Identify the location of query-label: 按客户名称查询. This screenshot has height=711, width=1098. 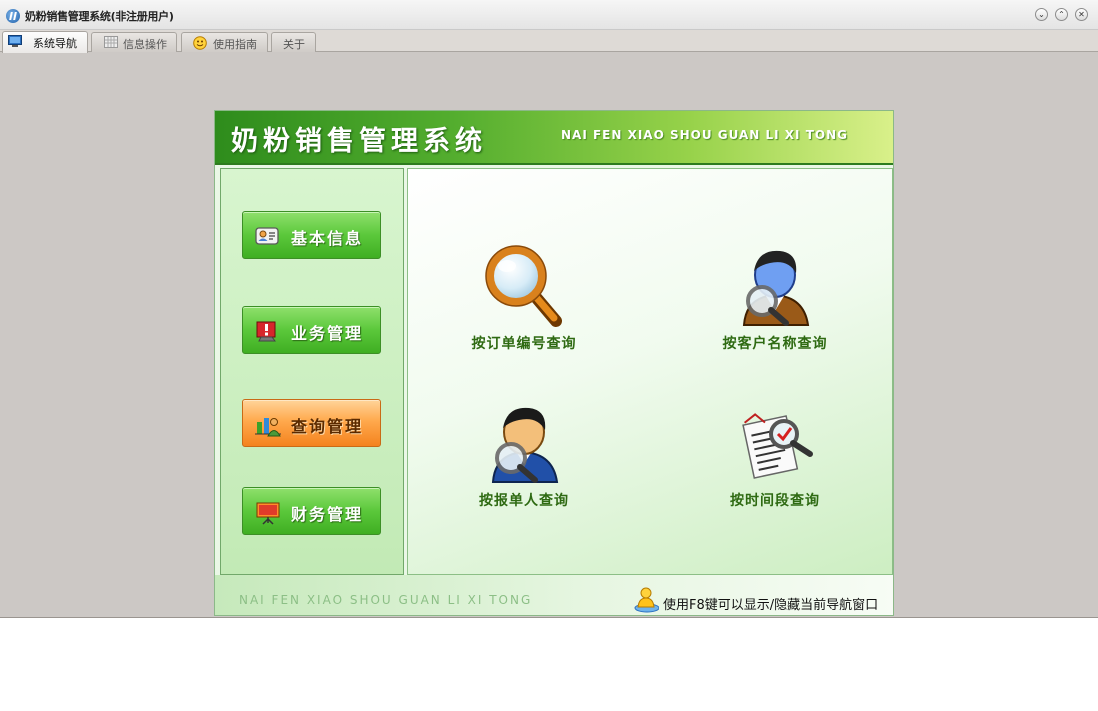
(775, 344).